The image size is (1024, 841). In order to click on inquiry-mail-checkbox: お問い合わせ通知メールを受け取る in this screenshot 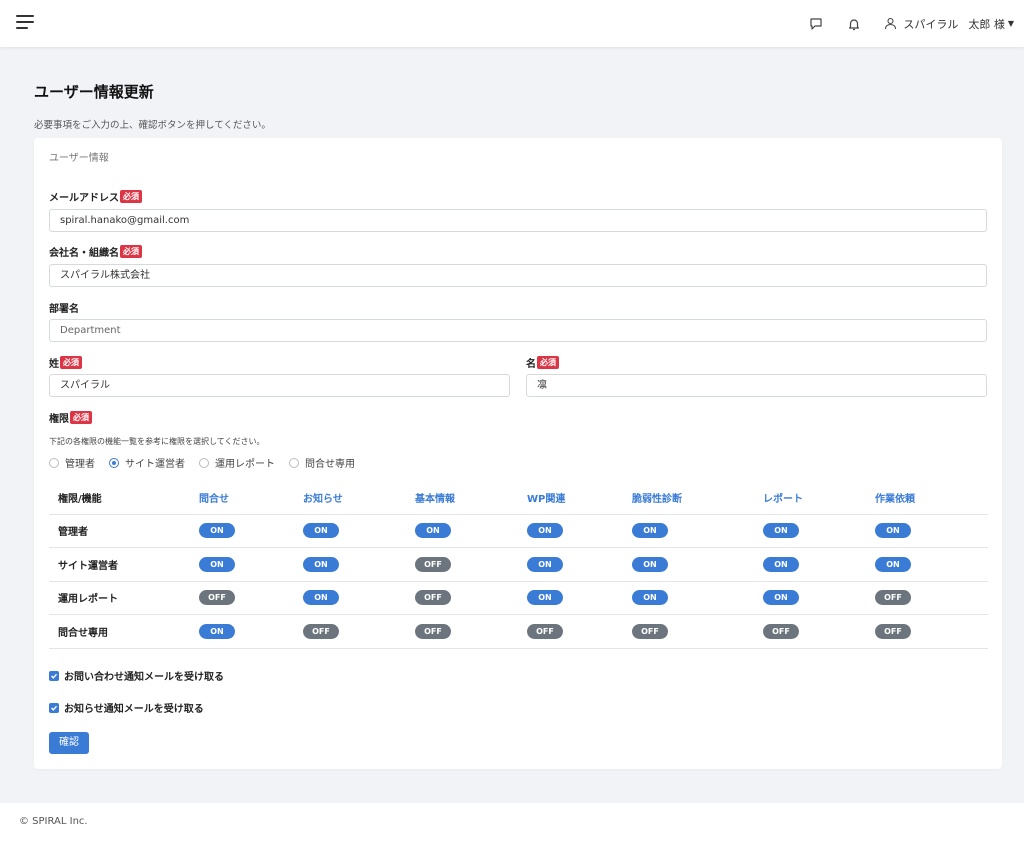, I will do `click(136, 675)`.